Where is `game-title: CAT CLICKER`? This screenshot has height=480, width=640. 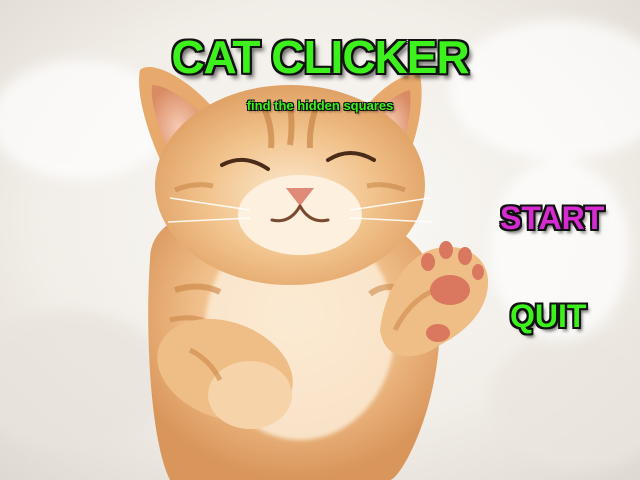
game-title: CAT CLICKER is located at coordinates (320, 57).